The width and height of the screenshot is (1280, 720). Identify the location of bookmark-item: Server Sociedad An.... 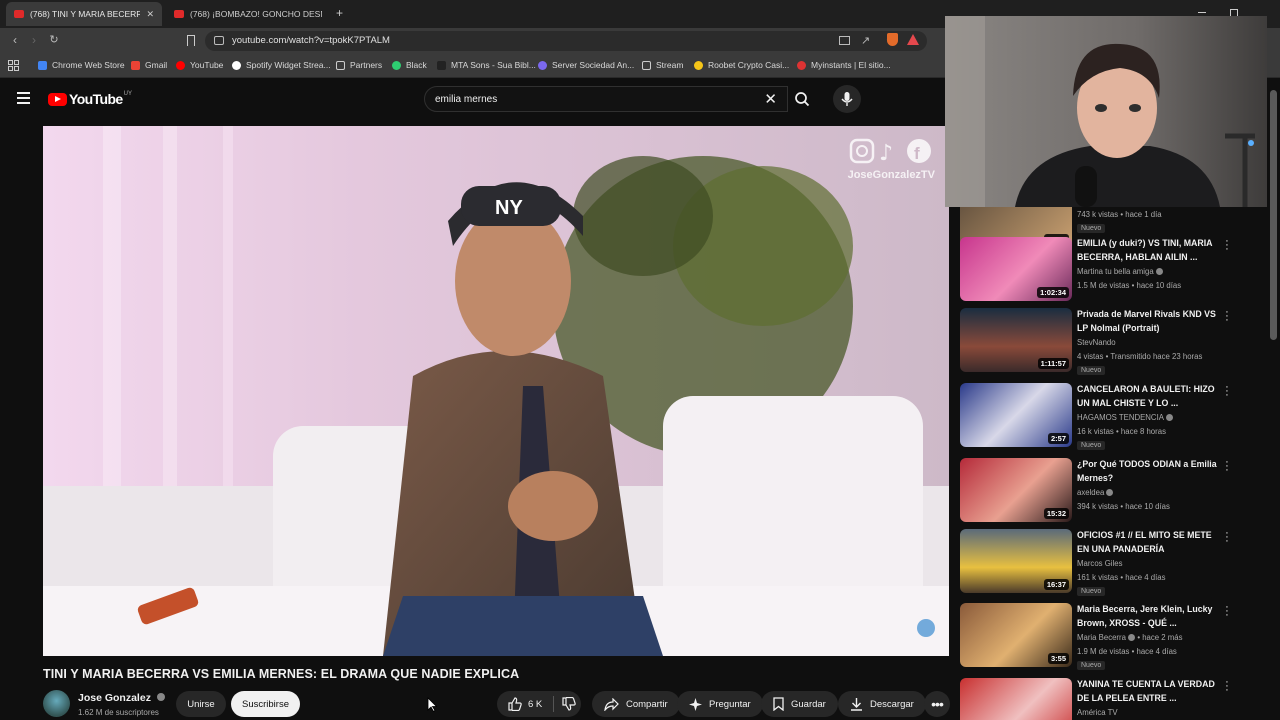
(586, 65).